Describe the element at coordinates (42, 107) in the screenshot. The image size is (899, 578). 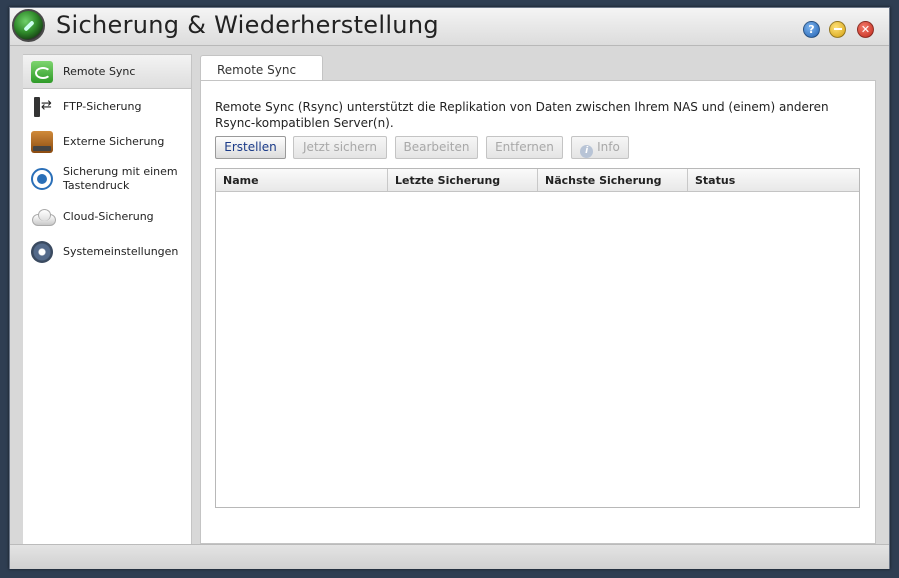
I see `ftp-icon` at that location.